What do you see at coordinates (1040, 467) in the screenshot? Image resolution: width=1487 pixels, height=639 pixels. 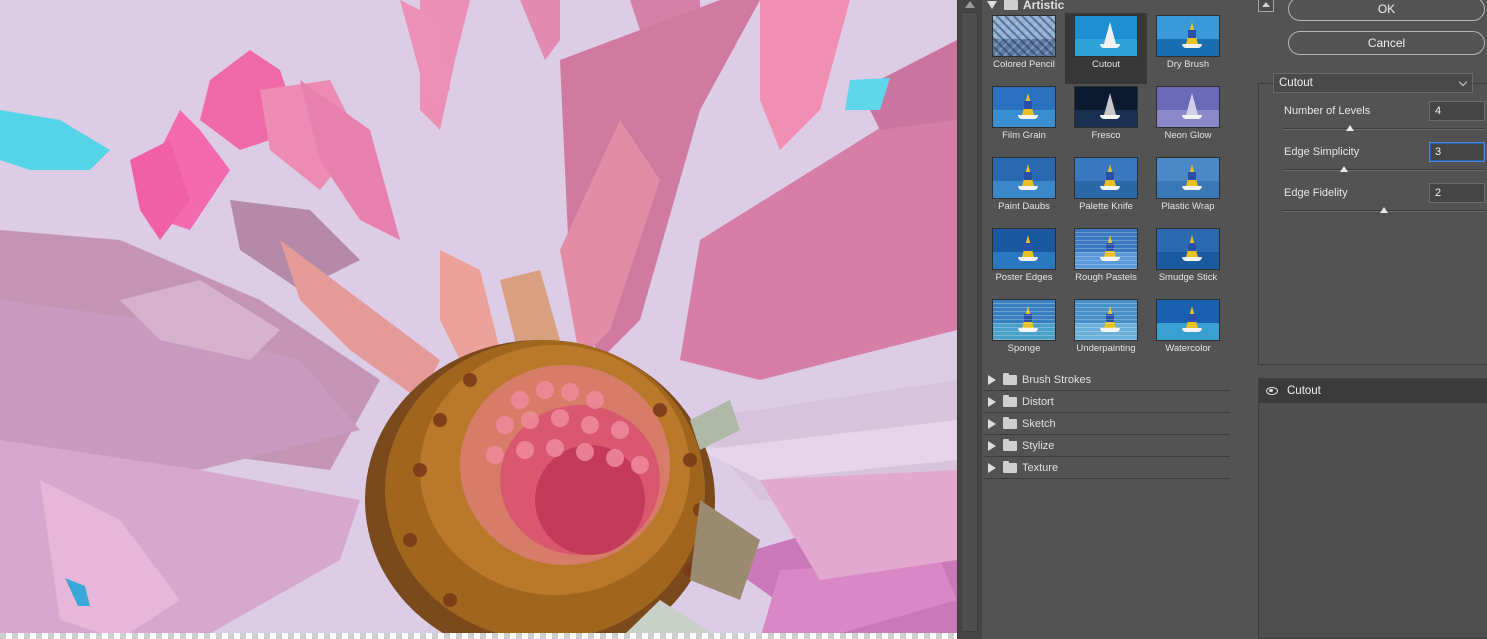 I see `category-label: Texture` at bounding box center [1040, 467].